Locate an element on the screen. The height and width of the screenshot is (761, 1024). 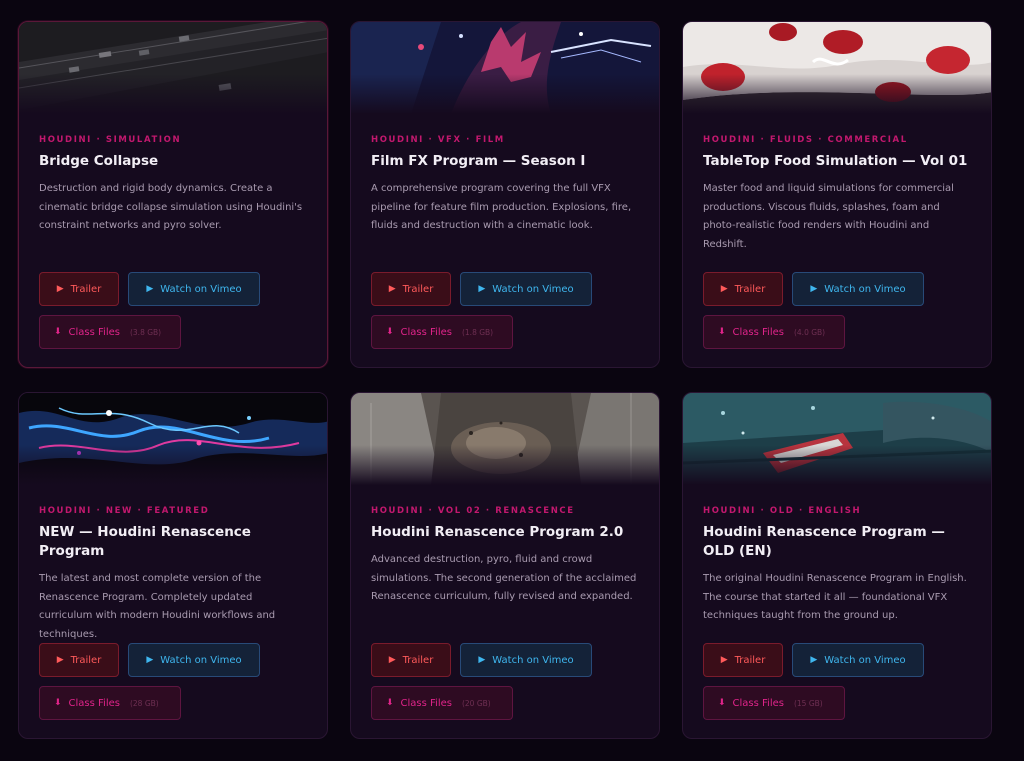
files-size: (3.8 GB) is located at coordinates (145, 332).